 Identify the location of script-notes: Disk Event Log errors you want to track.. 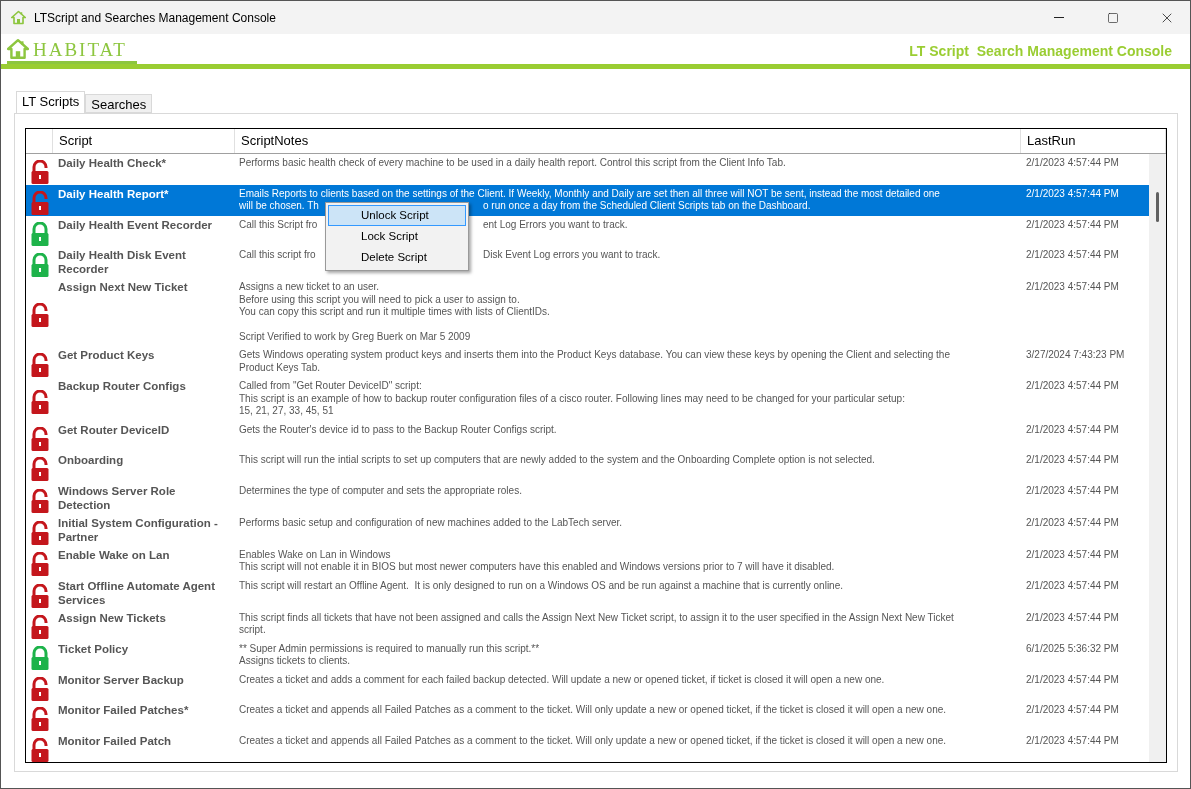
(572, 255).